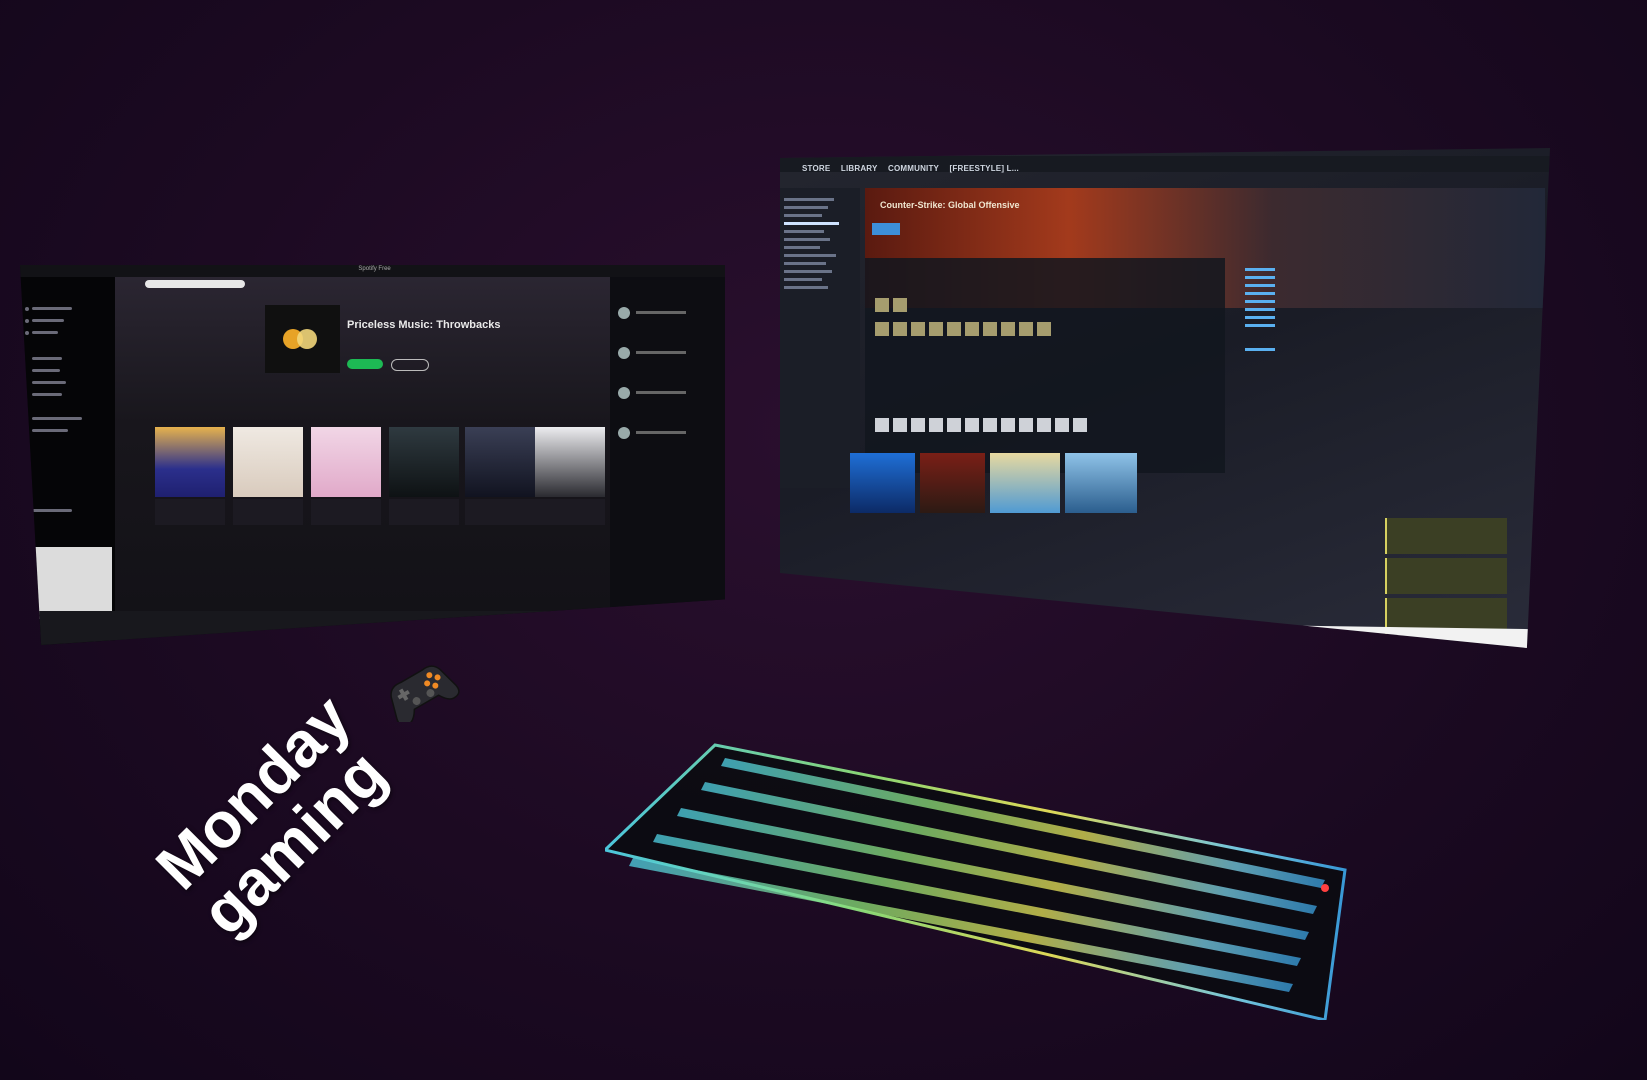 This screenshot has width=1647, height=1080. What do you see at coordinates (307, 339) in the screenshot?
I see `cover-circle` at bounding box center [307, 339].